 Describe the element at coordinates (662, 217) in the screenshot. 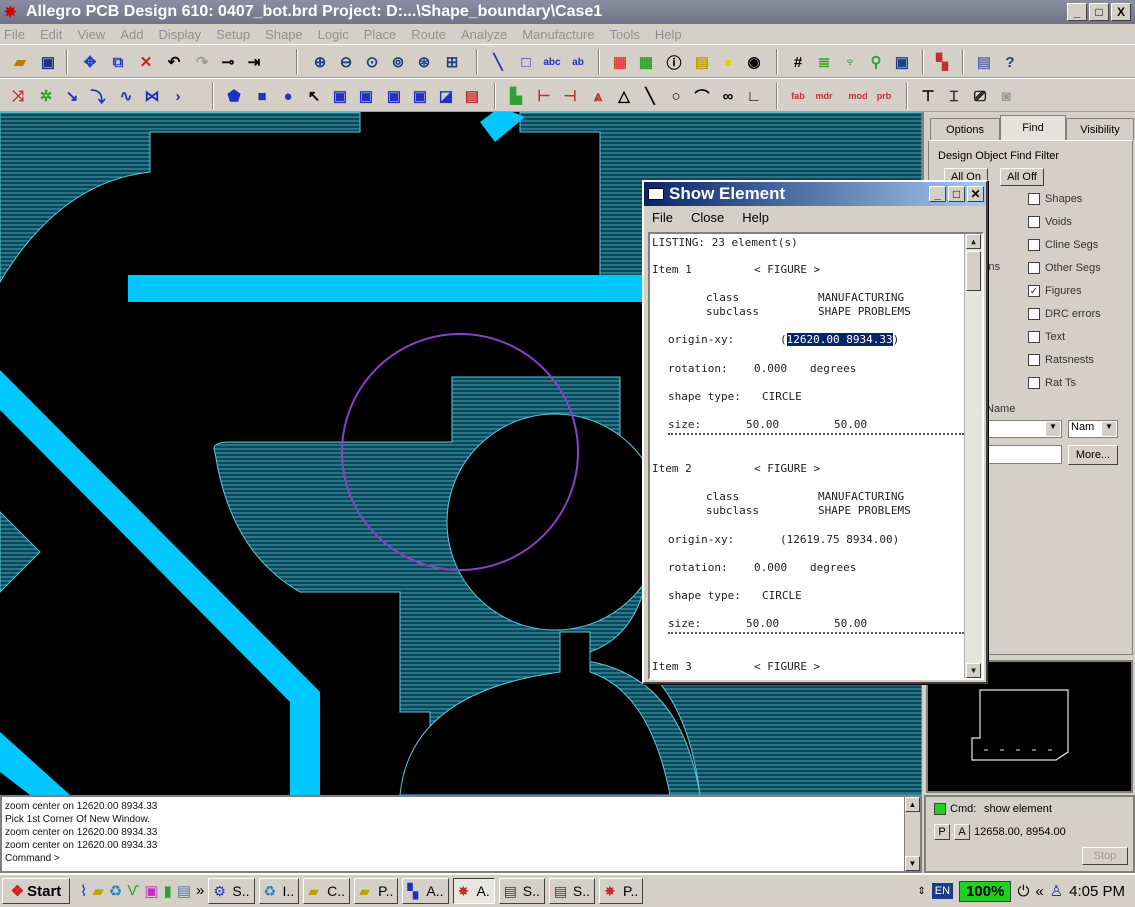

I see `dialog-menu-file: File` at that location.